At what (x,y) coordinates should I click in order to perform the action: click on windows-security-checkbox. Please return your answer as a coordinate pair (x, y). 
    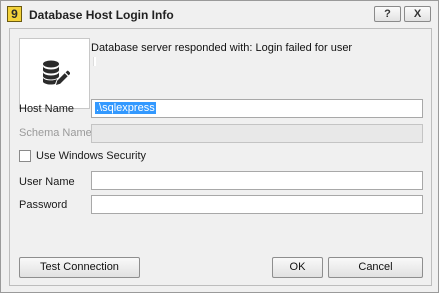
    Looking at the image, I should click on (25, 156).